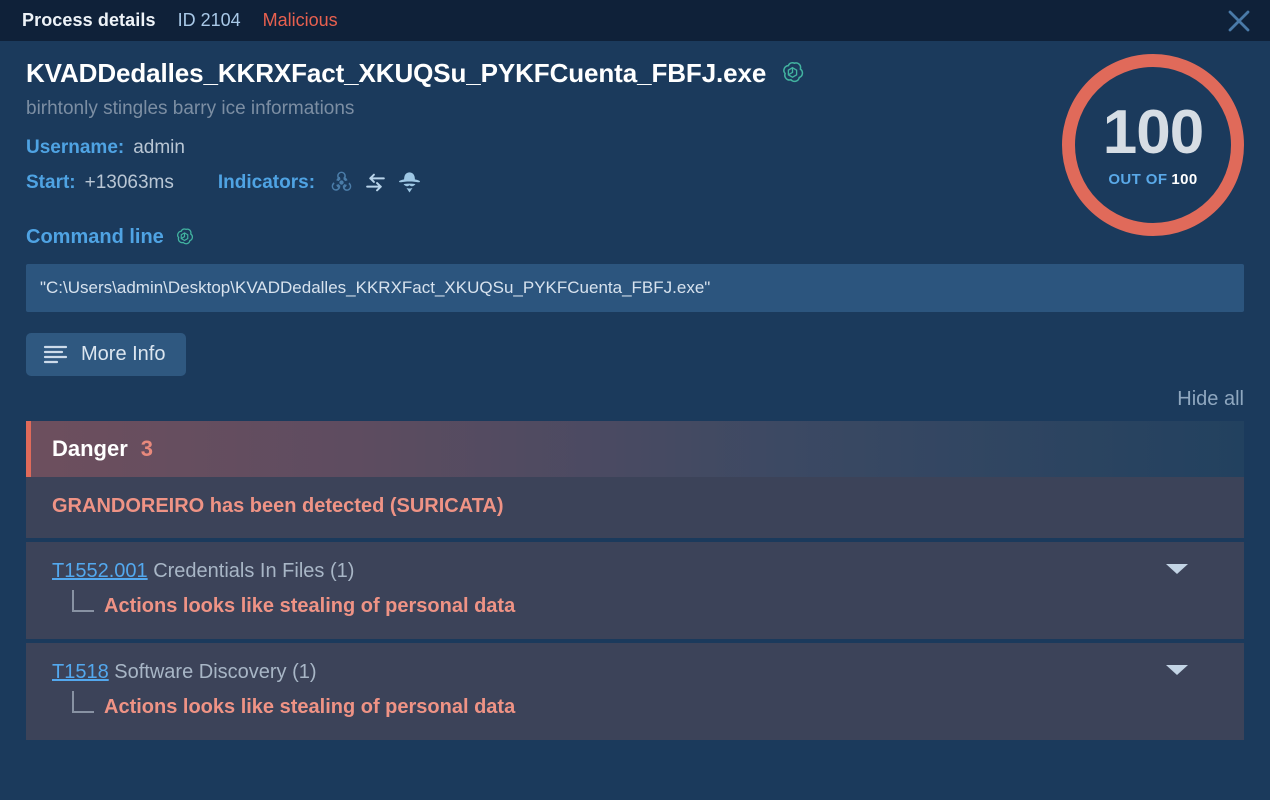  What do you see at coordinates (90, 449) in the screenshot?
I see `danger-title: Danger` at bounding box center [90, 449].